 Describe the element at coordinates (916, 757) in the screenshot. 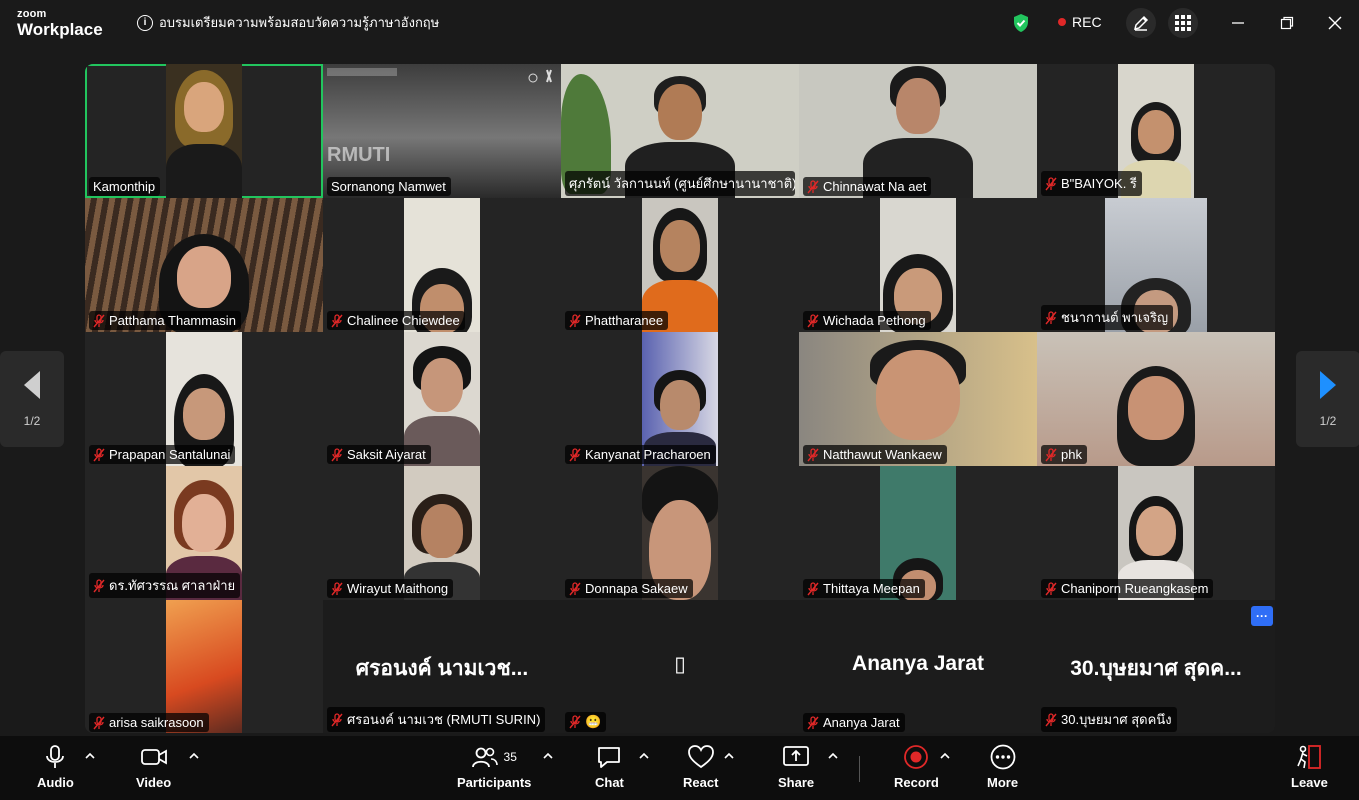

I see `record-icon` at that location.